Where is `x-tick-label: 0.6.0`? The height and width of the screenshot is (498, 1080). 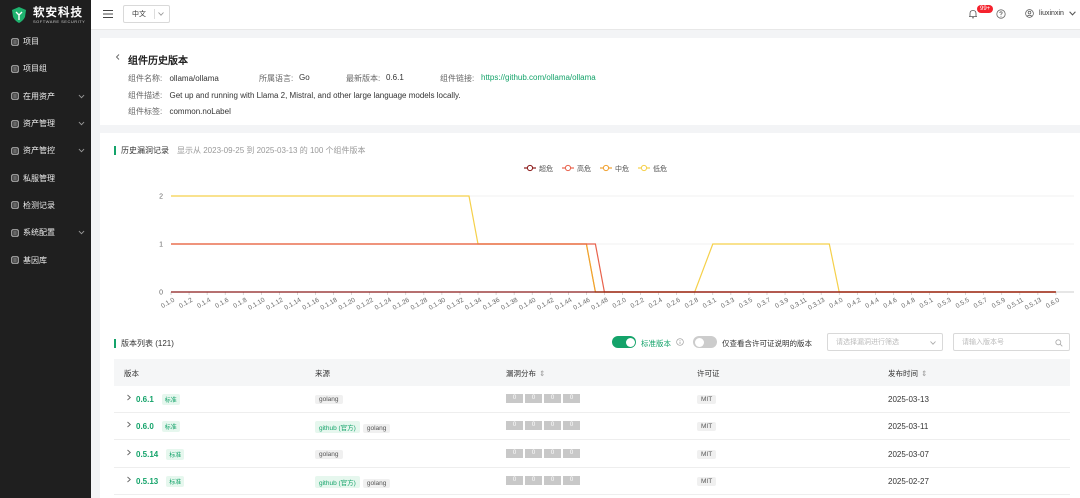
x-tick-label: 0.6.0 is located at coordinates (1053, 302).